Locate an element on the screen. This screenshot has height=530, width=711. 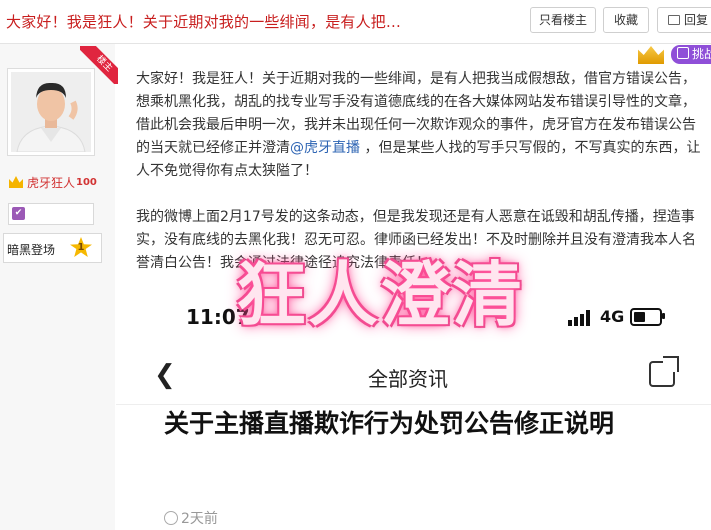
article-title: 关于主播直播欺诈行为处罚公告修正说明 is located at coordinates (389, 423).